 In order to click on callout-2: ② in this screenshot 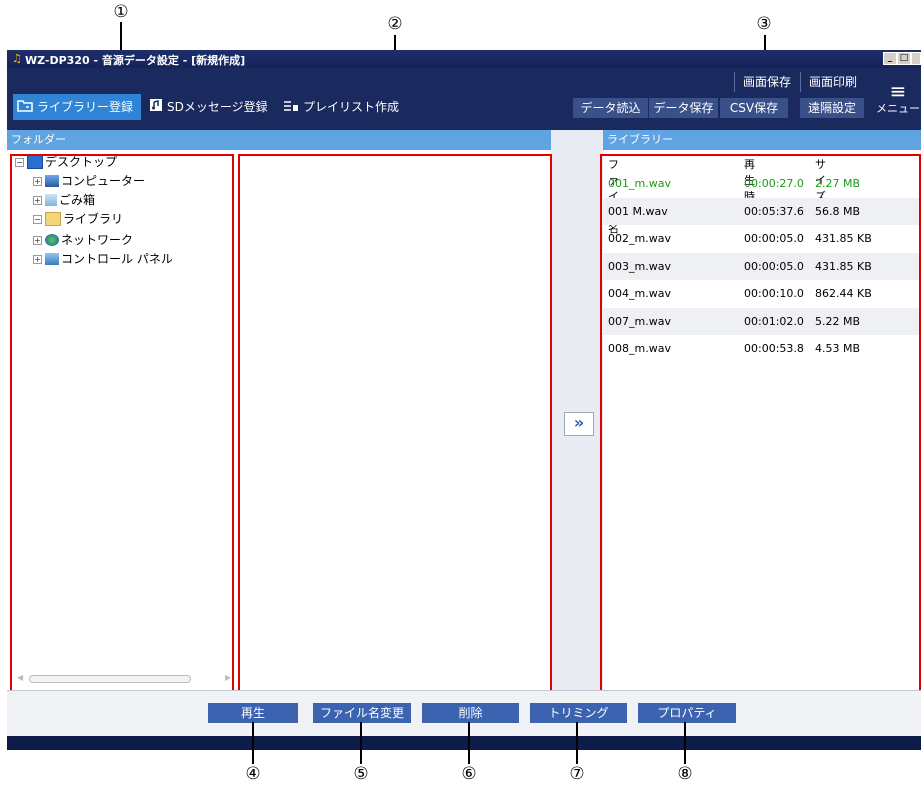, I will do `click(395, 24)`.